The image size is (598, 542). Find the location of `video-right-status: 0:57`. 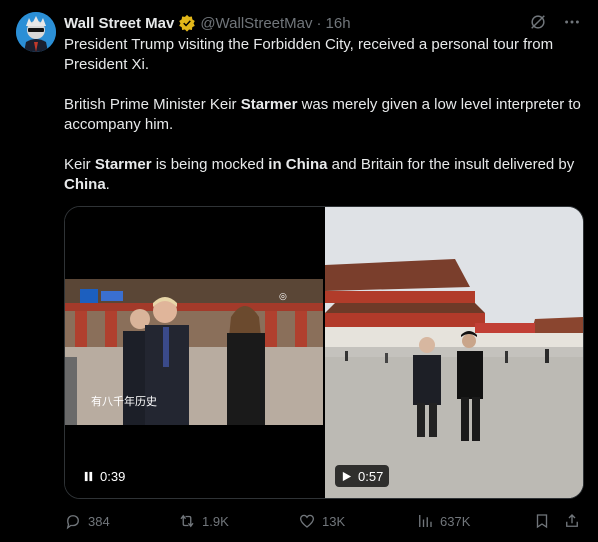

video-right-status: 0:57 is located at coordinates (362, 476).